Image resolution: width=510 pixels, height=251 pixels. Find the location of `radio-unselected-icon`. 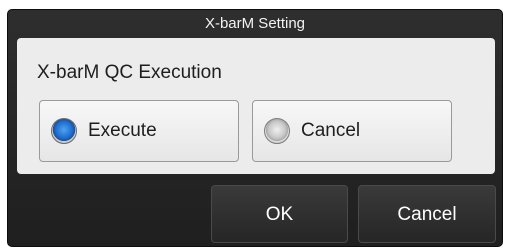

radio-unselected-icon is located at coordinates (277, 131).